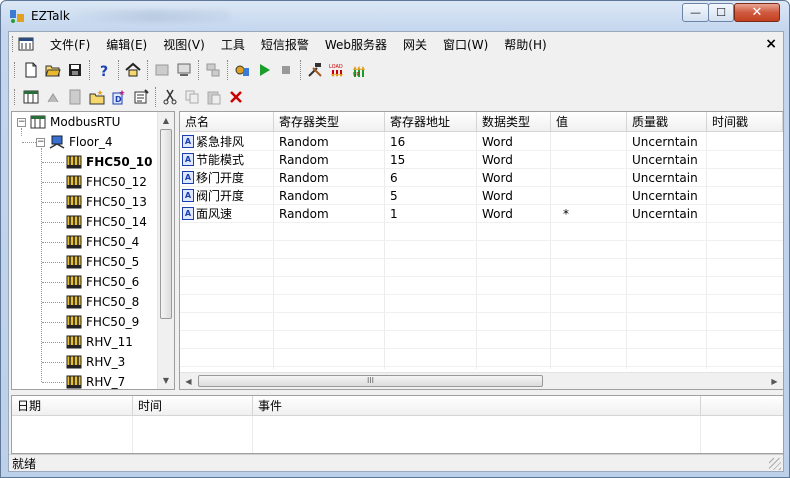  I want to click on scroll-thumb, so click(166, 224).